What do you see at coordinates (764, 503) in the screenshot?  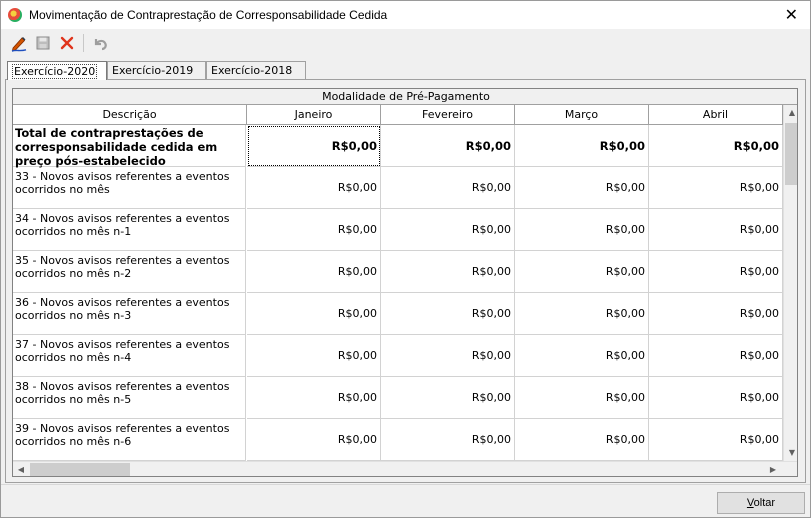 I see `voltar-label: oltar` at bounding box center [764, 503].